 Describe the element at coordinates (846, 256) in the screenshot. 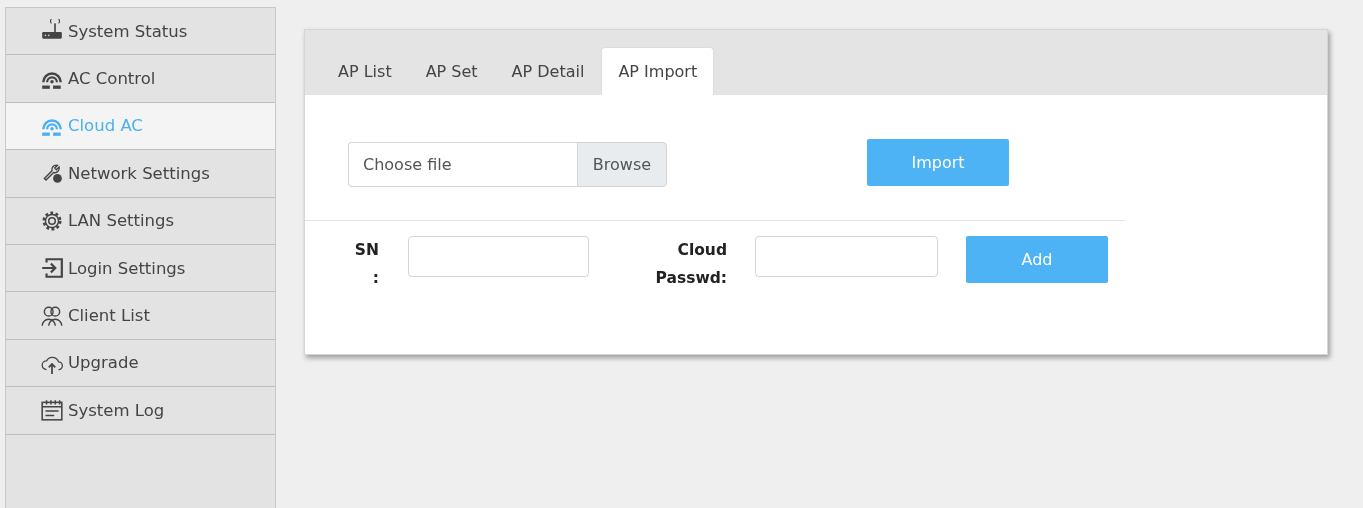

I see `cloud-passwd-field` at that location.